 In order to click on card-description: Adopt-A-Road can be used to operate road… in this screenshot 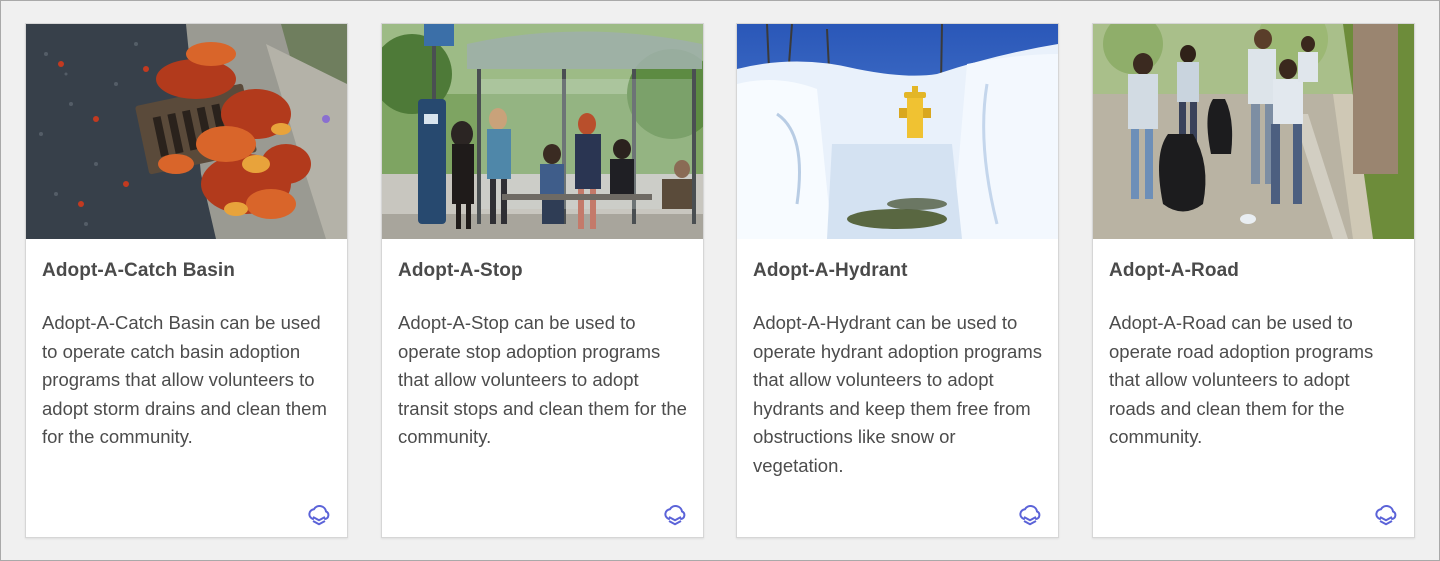, I will do `click(1241, 380)`.